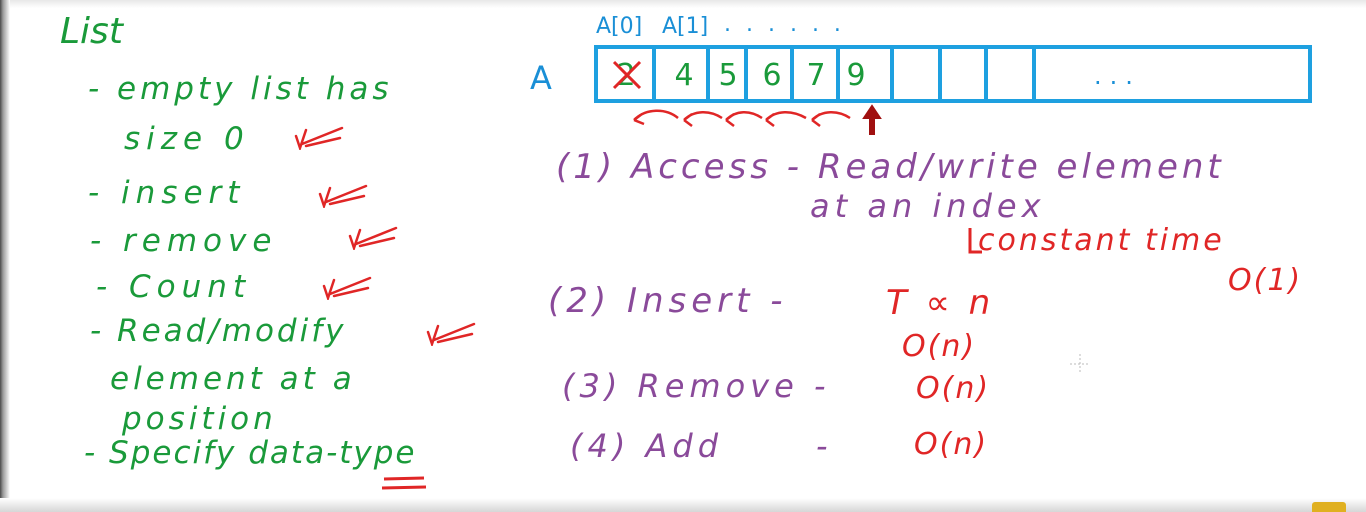 The height and width of the screenshot is (512, 1366). Describe the element at coordinates (928, 206) in the screenshot. I see `operation-access-line2: at an index` at that location.